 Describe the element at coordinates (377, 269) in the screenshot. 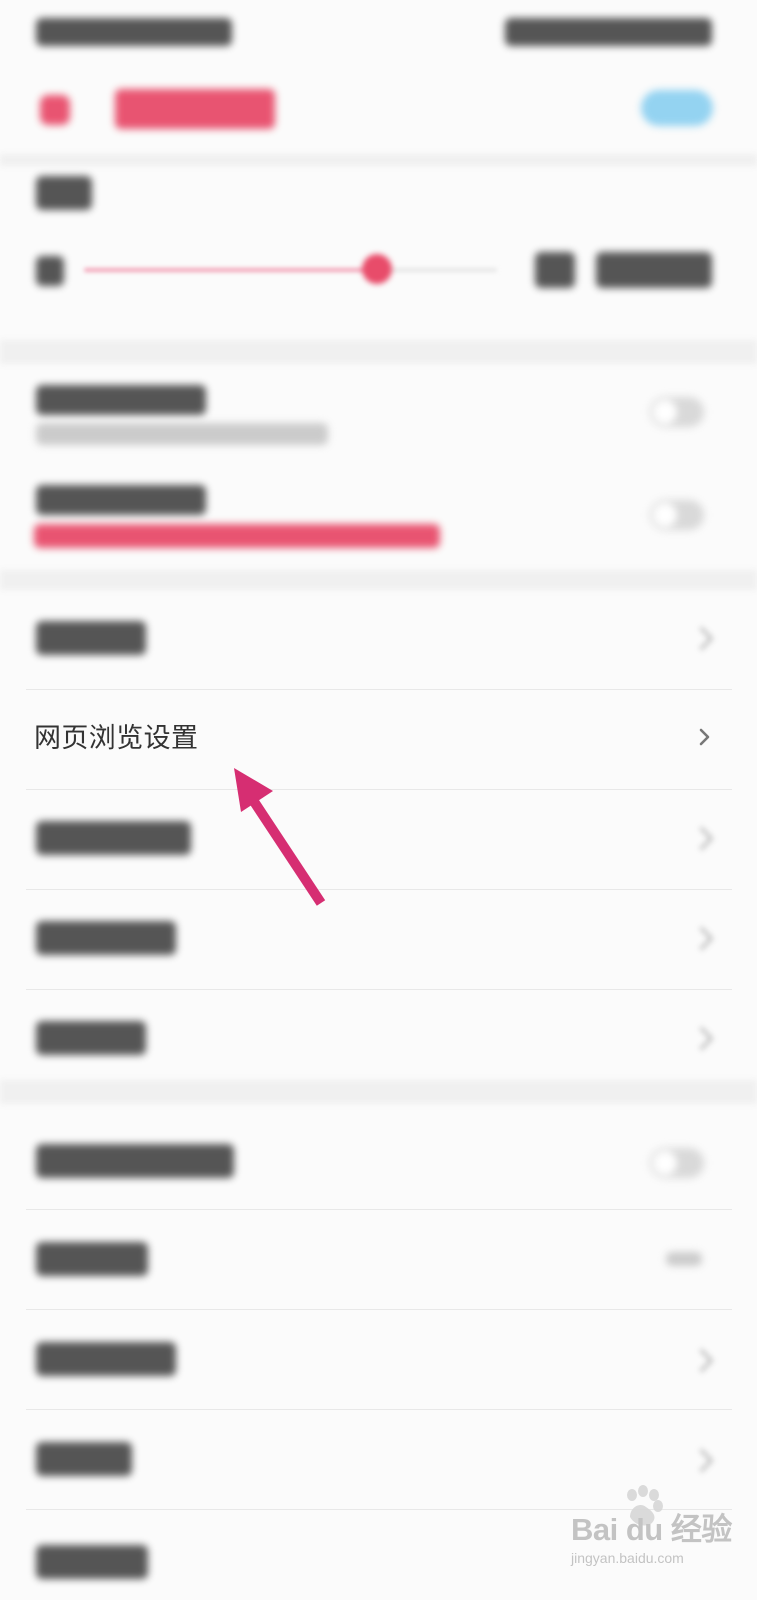

I see `font-size-slider-knob` at that location.